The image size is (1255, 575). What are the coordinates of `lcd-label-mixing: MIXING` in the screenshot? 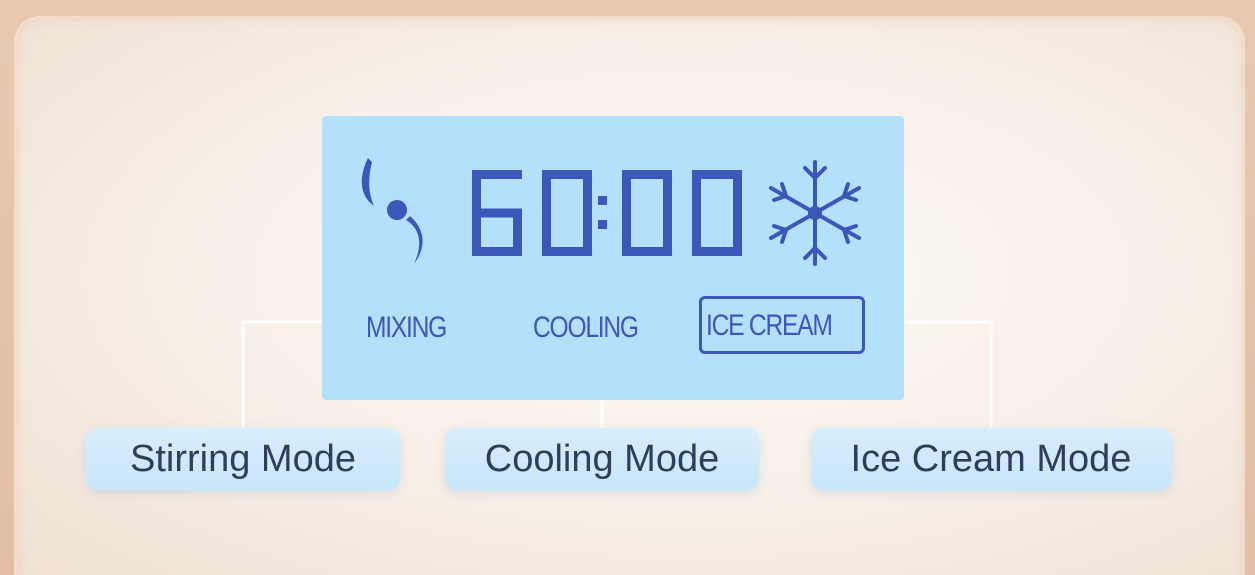 It's located at (406, 327).